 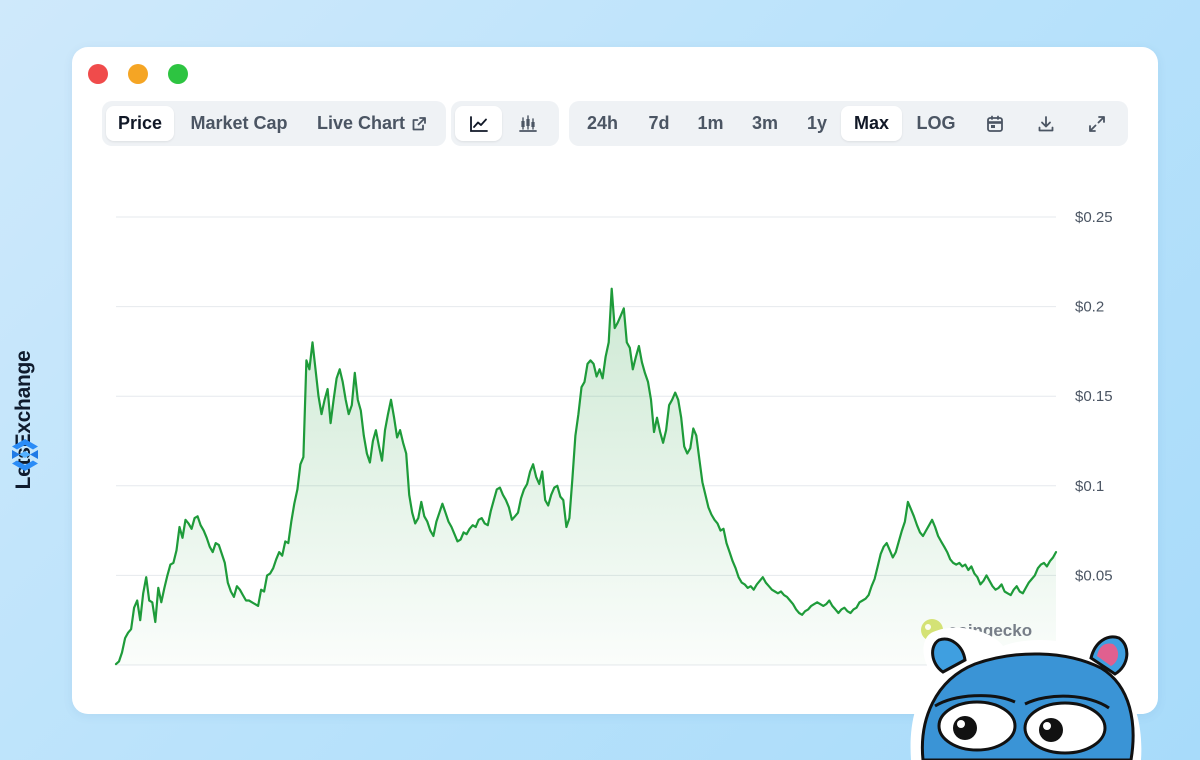 I want to click on blue-bear-mascot-icon, so click(x=1026, y=692).